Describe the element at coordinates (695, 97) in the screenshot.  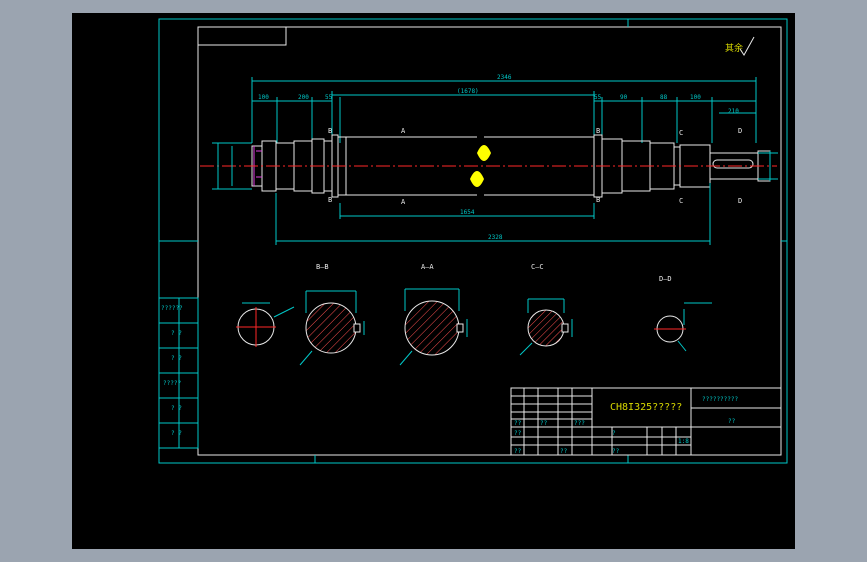
I see `dim-top-right-4: 100` at that location.